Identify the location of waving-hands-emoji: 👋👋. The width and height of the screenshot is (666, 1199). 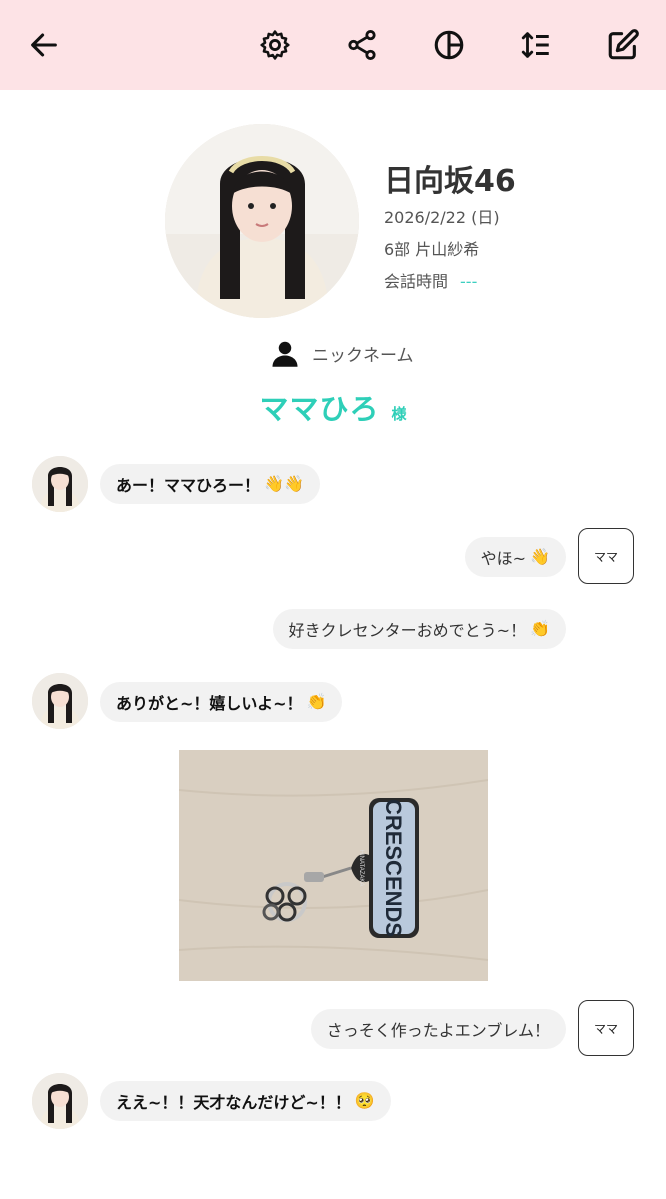
(284, 483).